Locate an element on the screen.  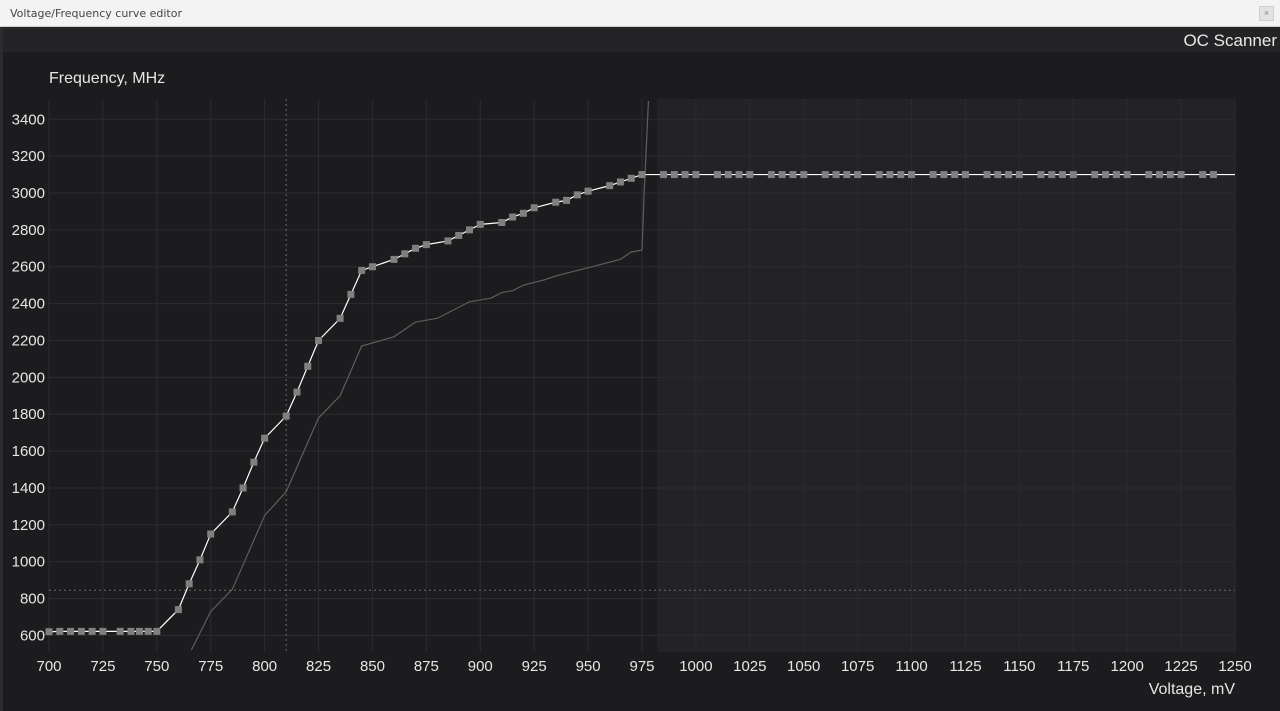
x-tick-label: 1150 is located at coordinates (1019, 666).